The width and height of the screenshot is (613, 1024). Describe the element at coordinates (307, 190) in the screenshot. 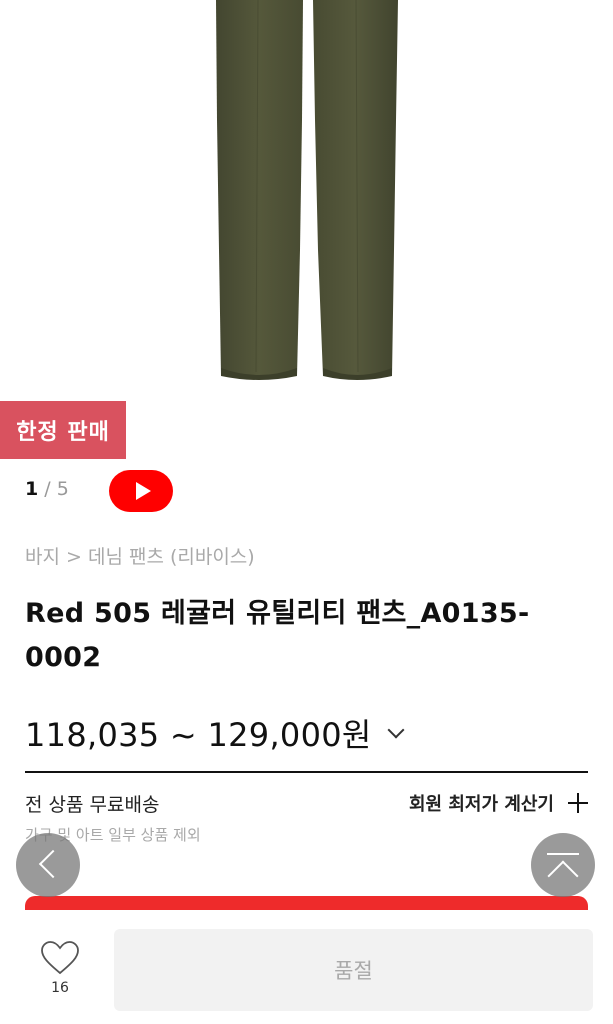

I see `pants-illustration` at that location.